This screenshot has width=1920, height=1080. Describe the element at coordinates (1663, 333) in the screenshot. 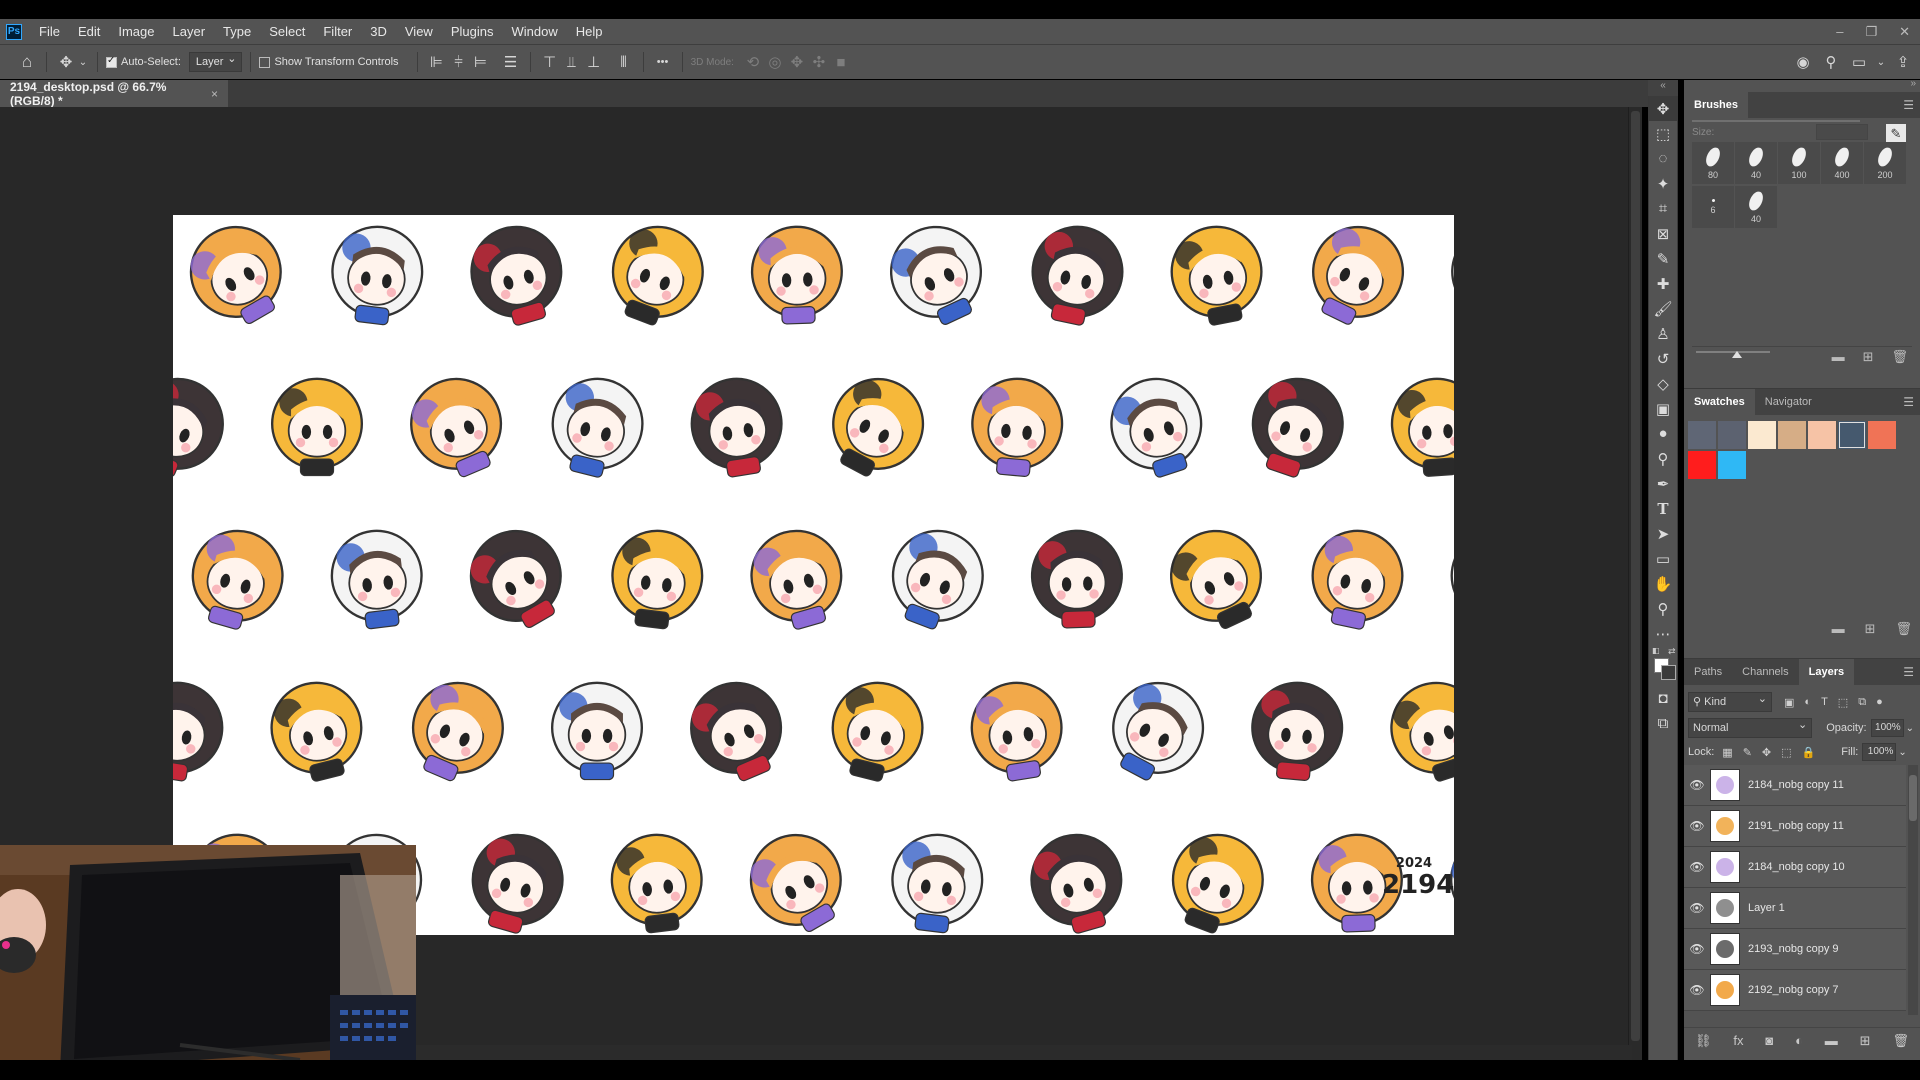

I see `stamp-tool-icon: ♙` at that location.